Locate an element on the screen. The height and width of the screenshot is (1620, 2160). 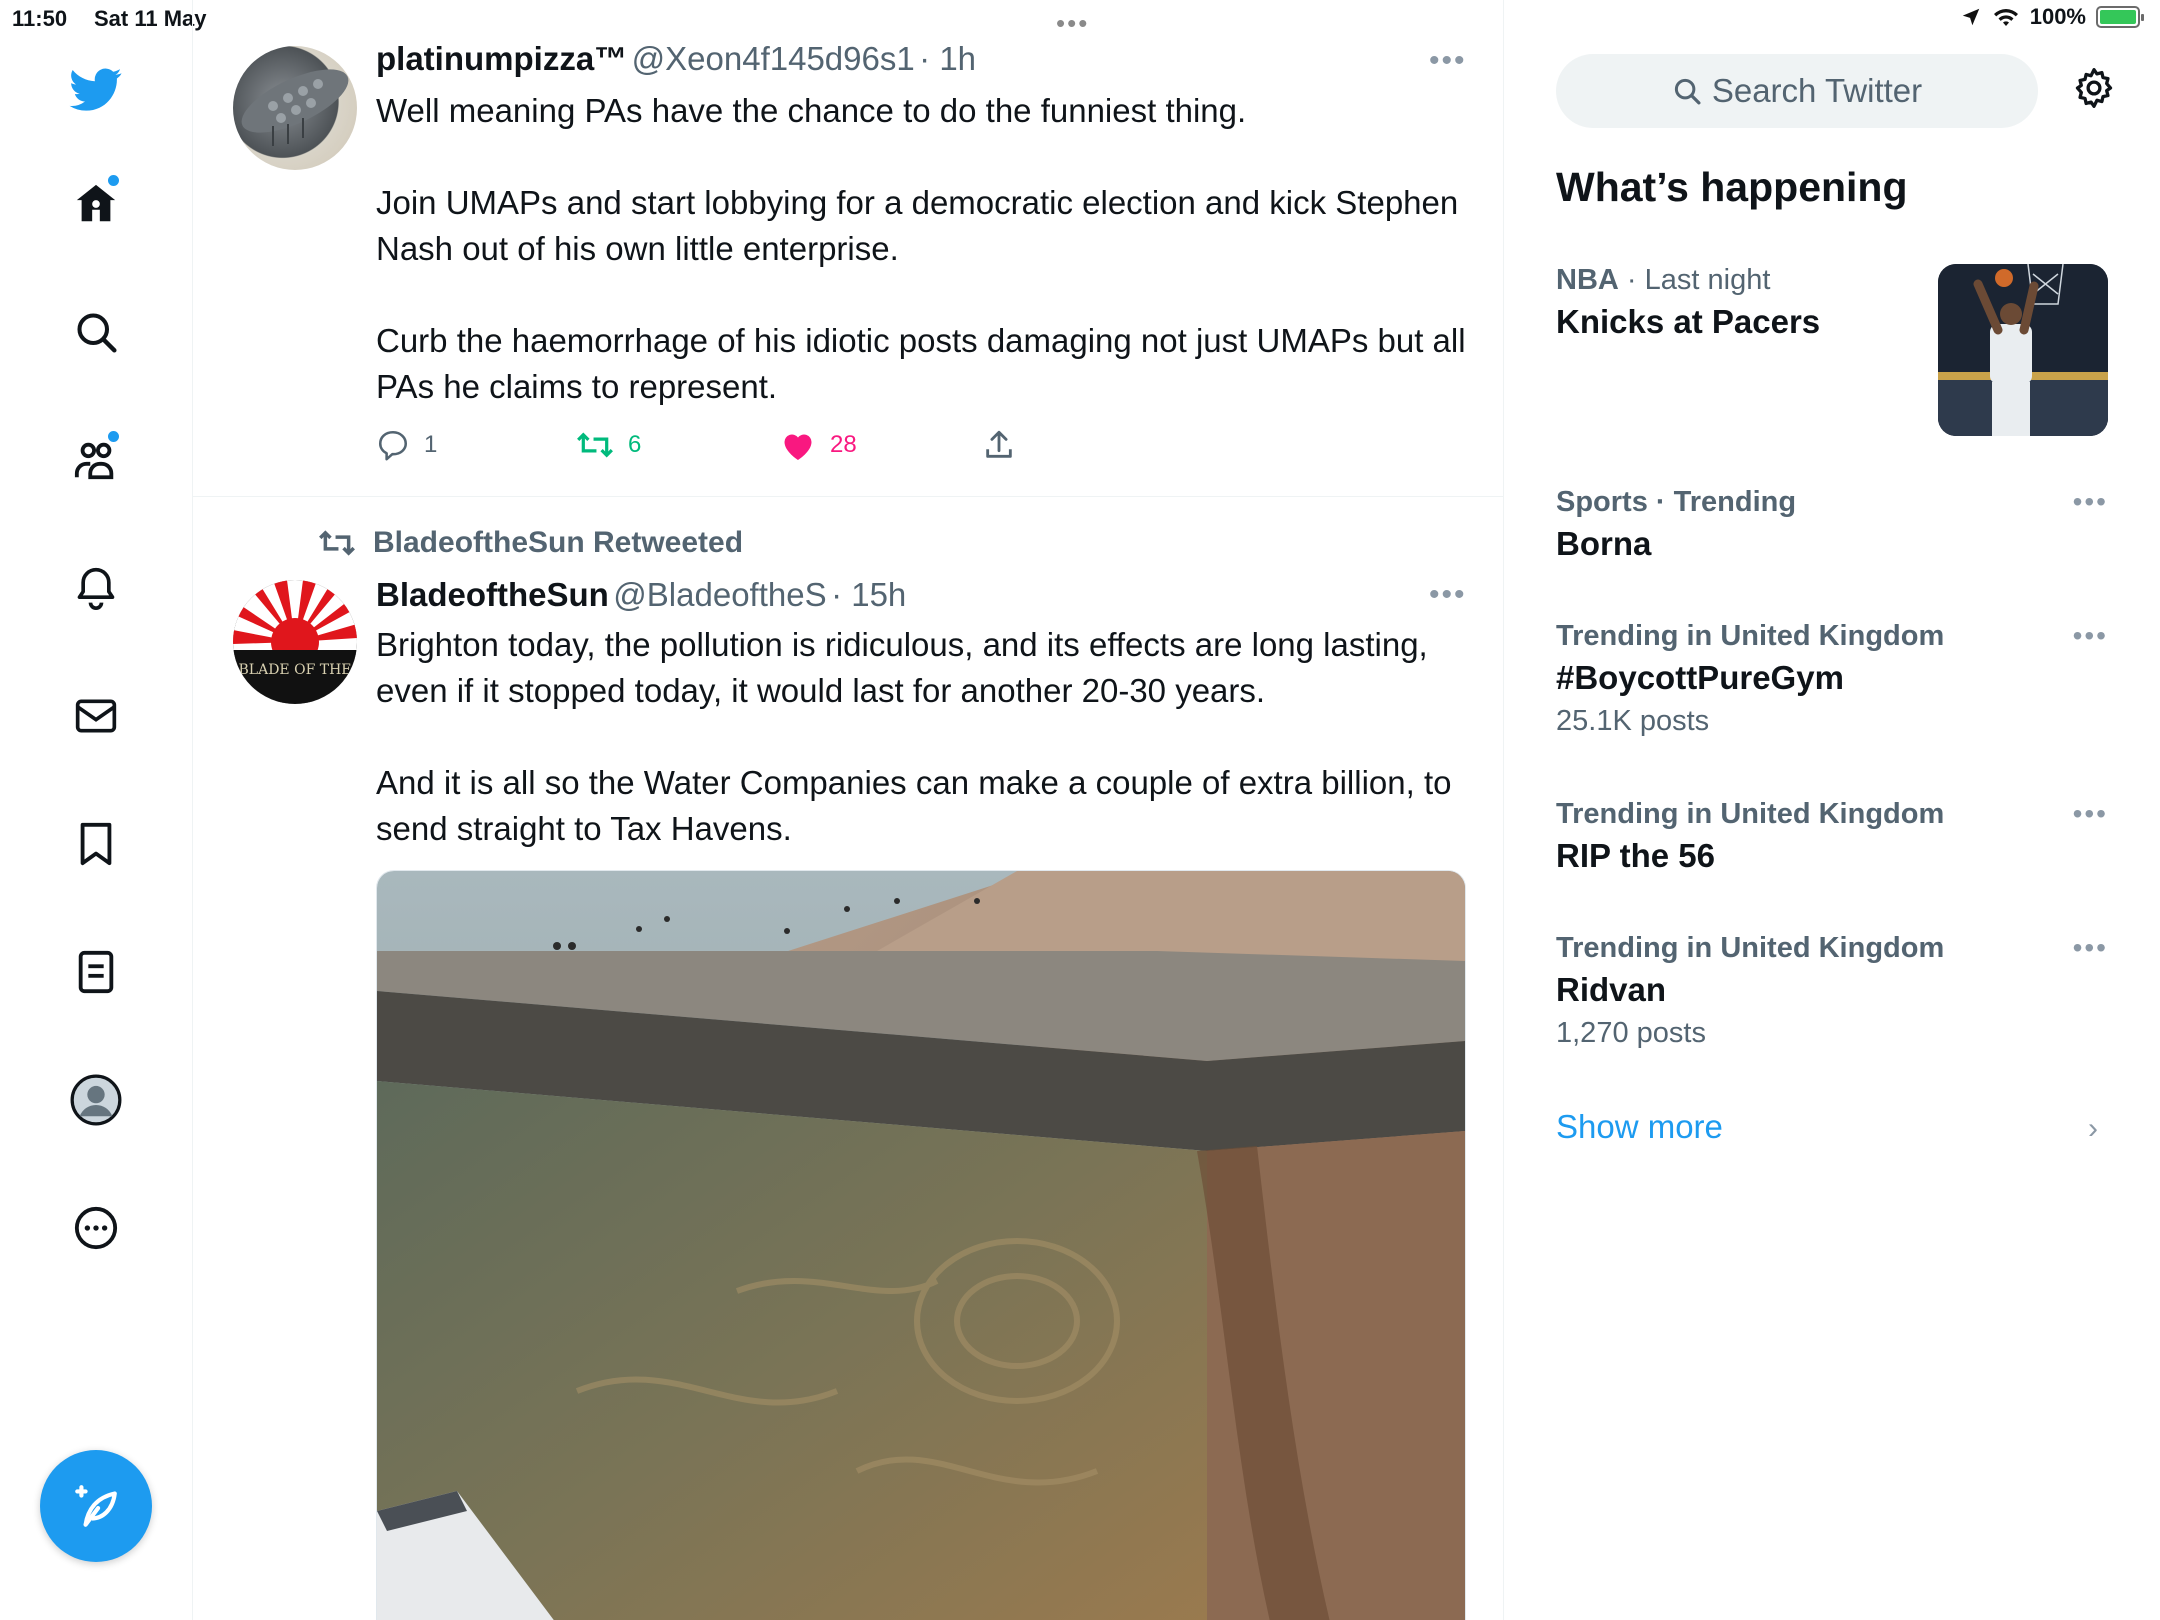
list-icon is located at coordinates (96, 972).